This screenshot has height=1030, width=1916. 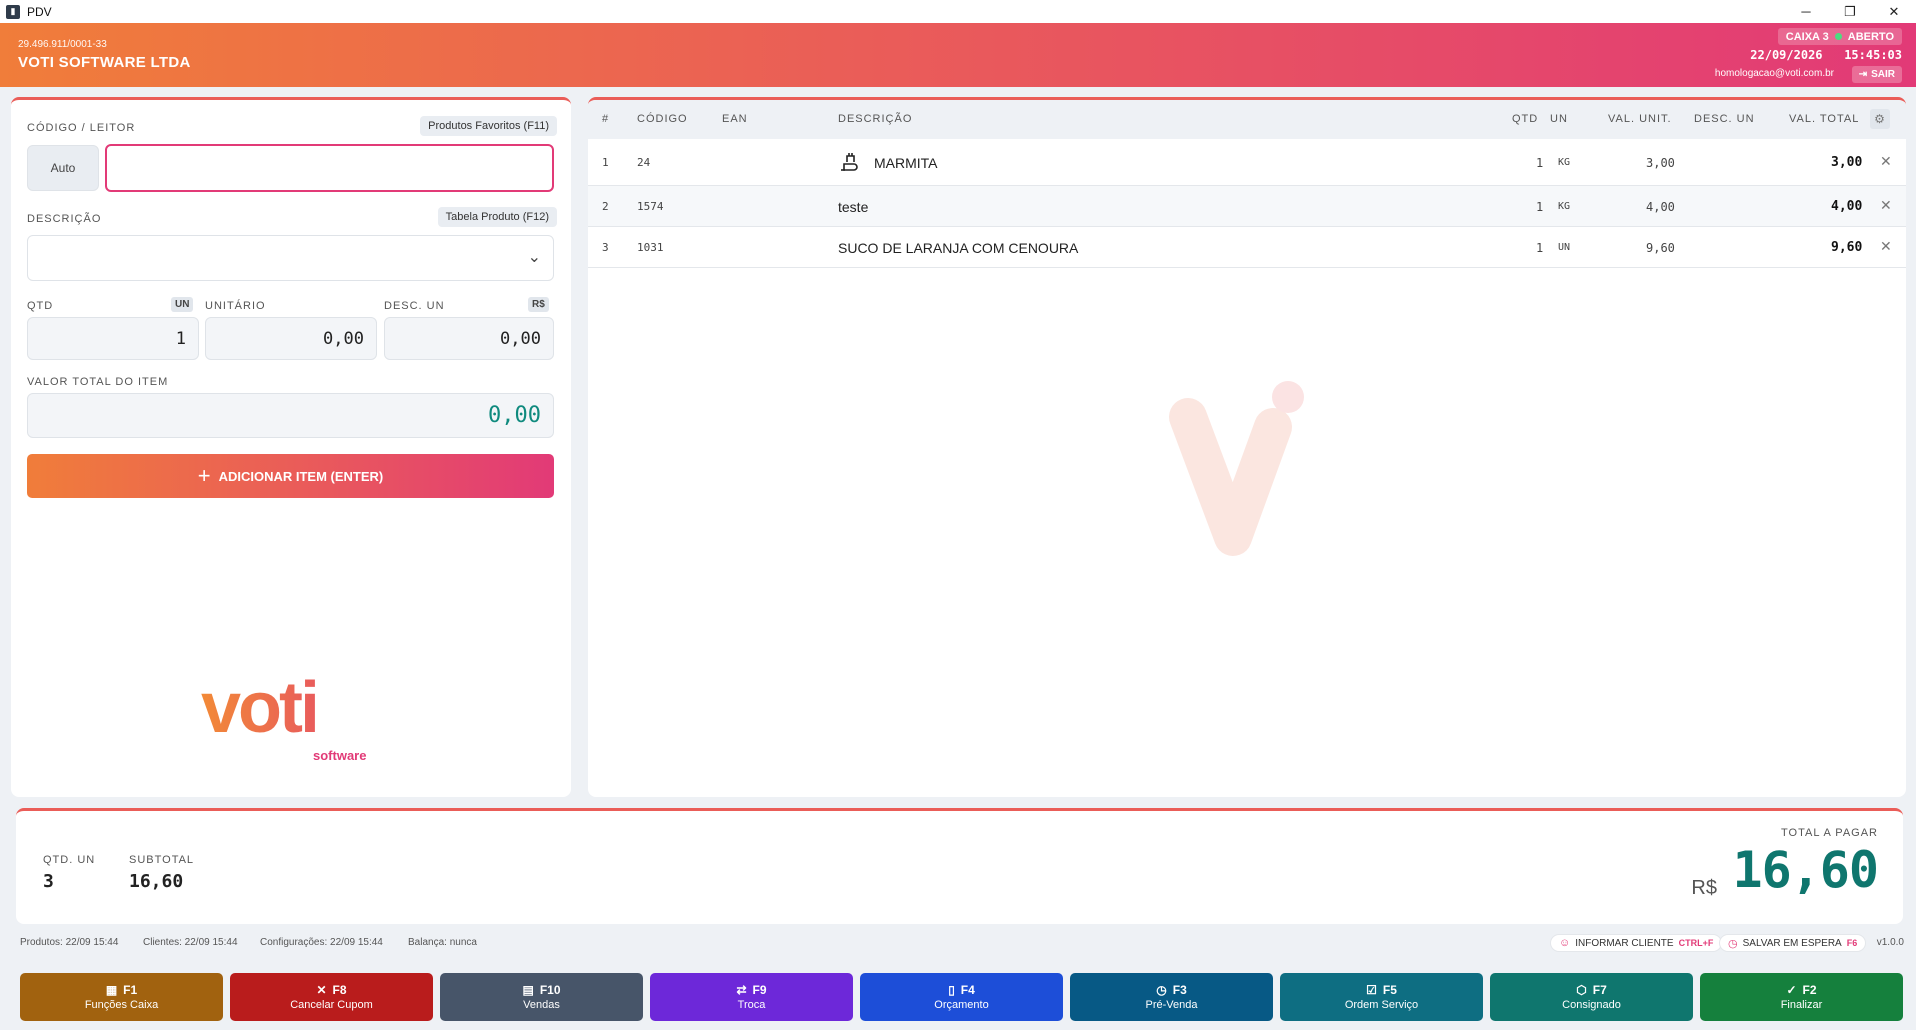 I want to click on datetime: 22/09/2026 15:45:03, so click(x=1826, y=55).